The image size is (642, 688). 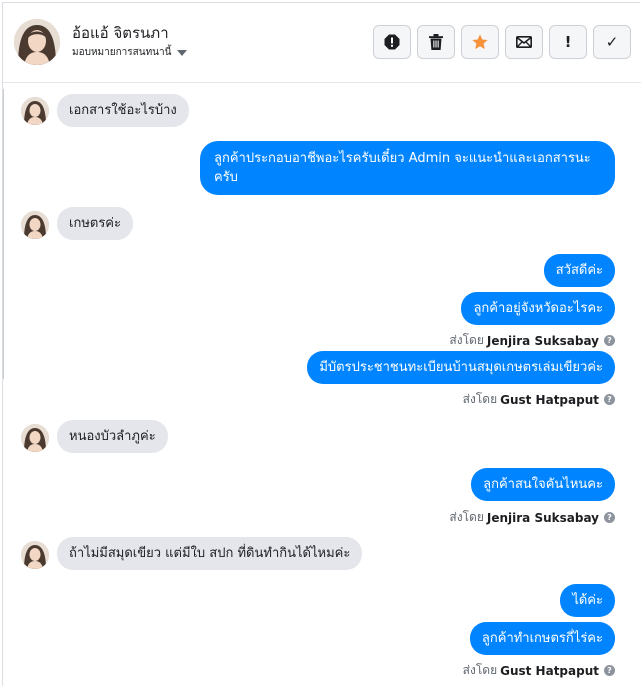 I want to click on conversation-header: อ้อแอ้ จิตรนภา มอบหมายการสนทนานี้ ! ✓, so click(x=322, y=43).